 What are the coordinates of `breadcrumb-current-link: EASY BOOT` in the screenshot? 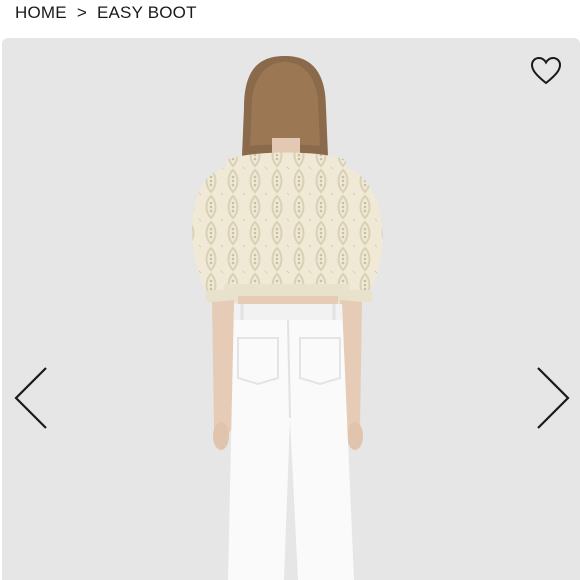 It's located at (147, 13).